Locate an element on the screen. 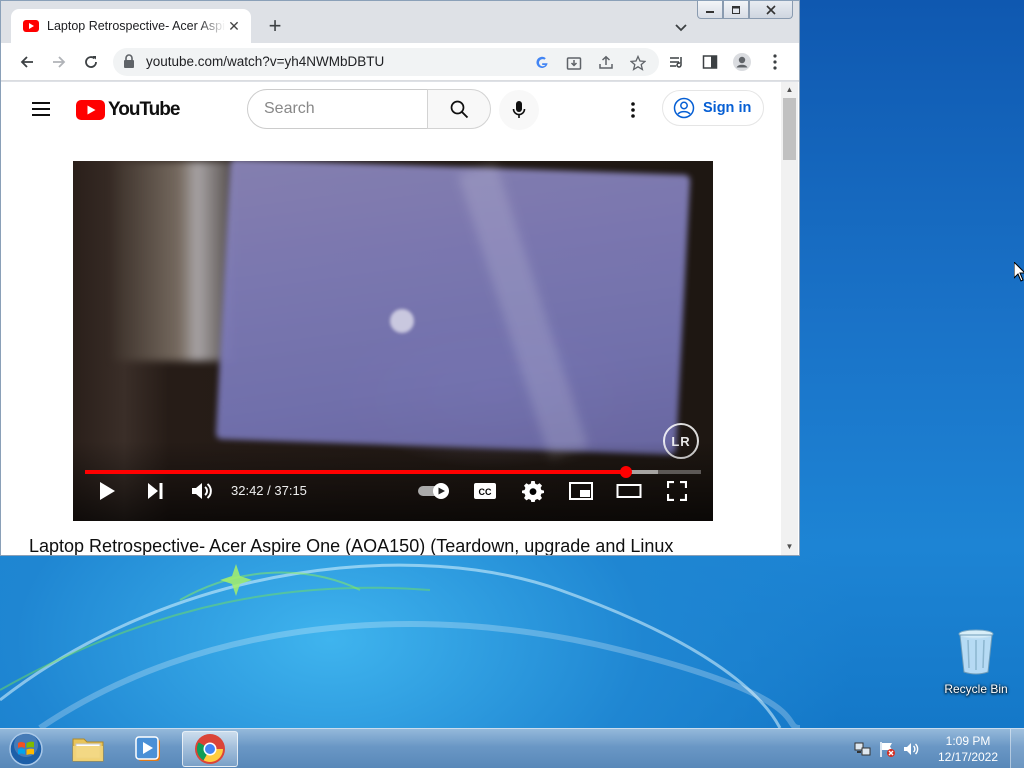 Image resolution: width=1024 pixels, height=768 pixels. side-panel-icon is located at coordinates (710, 62).